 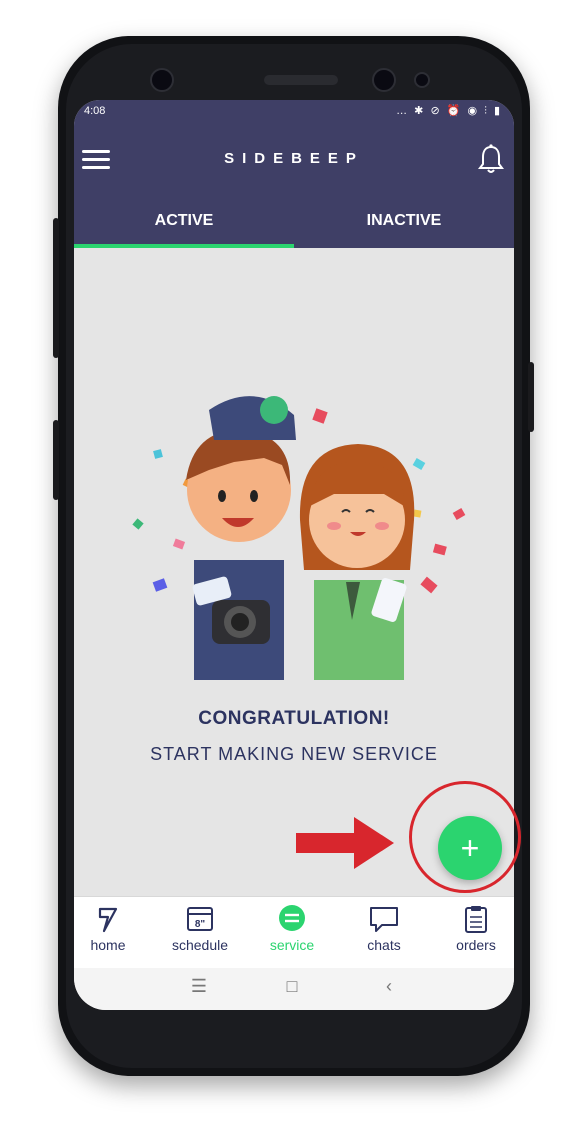 I want to click on system-navigation-bar: ☰ □ ‹, so click(x=294, y=989).